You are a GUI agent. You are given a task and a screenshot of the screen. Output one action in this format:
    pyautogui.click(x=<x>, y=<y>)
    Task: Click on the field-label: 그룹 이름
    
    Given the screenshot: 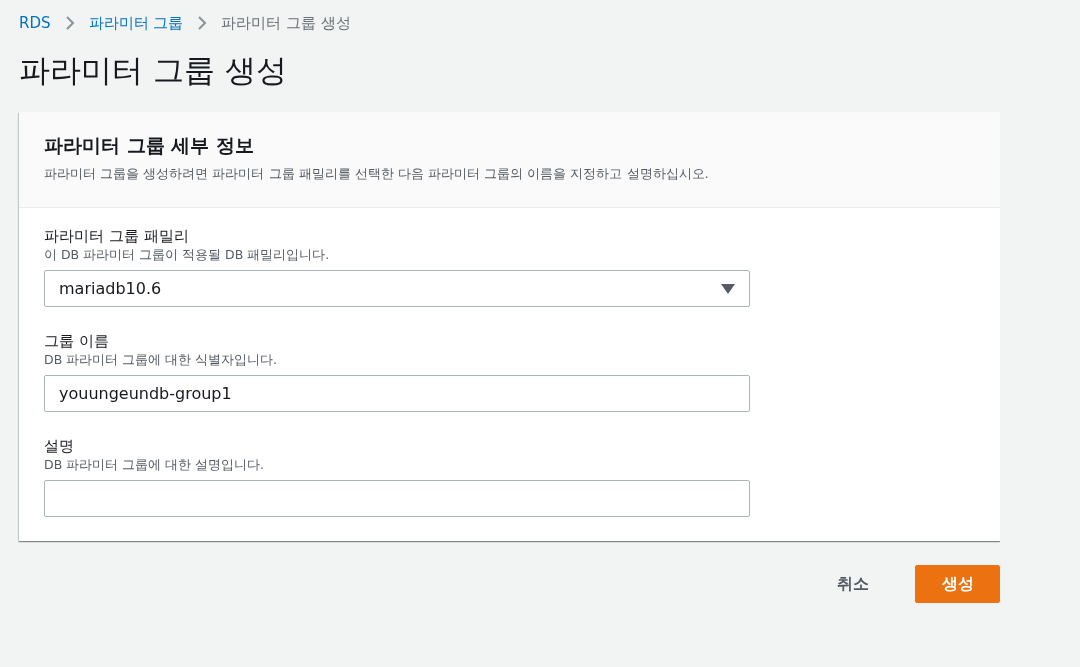 What is the action you would take?
    pyautogui.click(x=77, y=341)
    